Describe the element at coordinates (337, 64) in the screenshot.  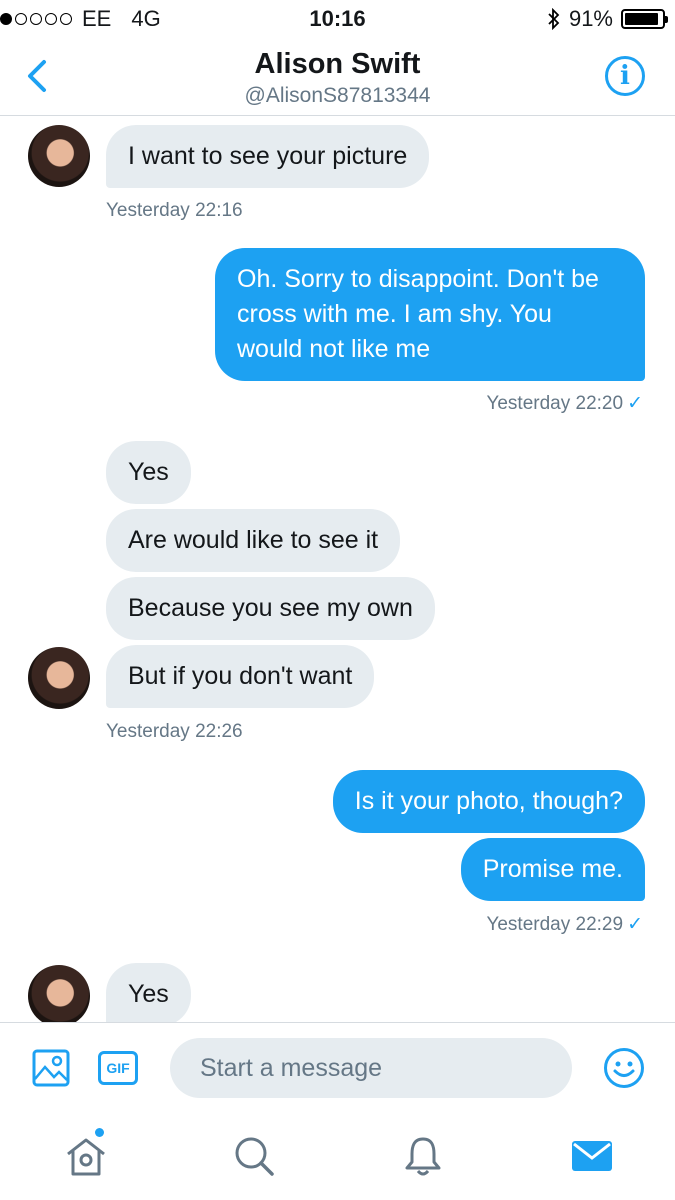
I see `contact-name: Alison Swift` at that location.